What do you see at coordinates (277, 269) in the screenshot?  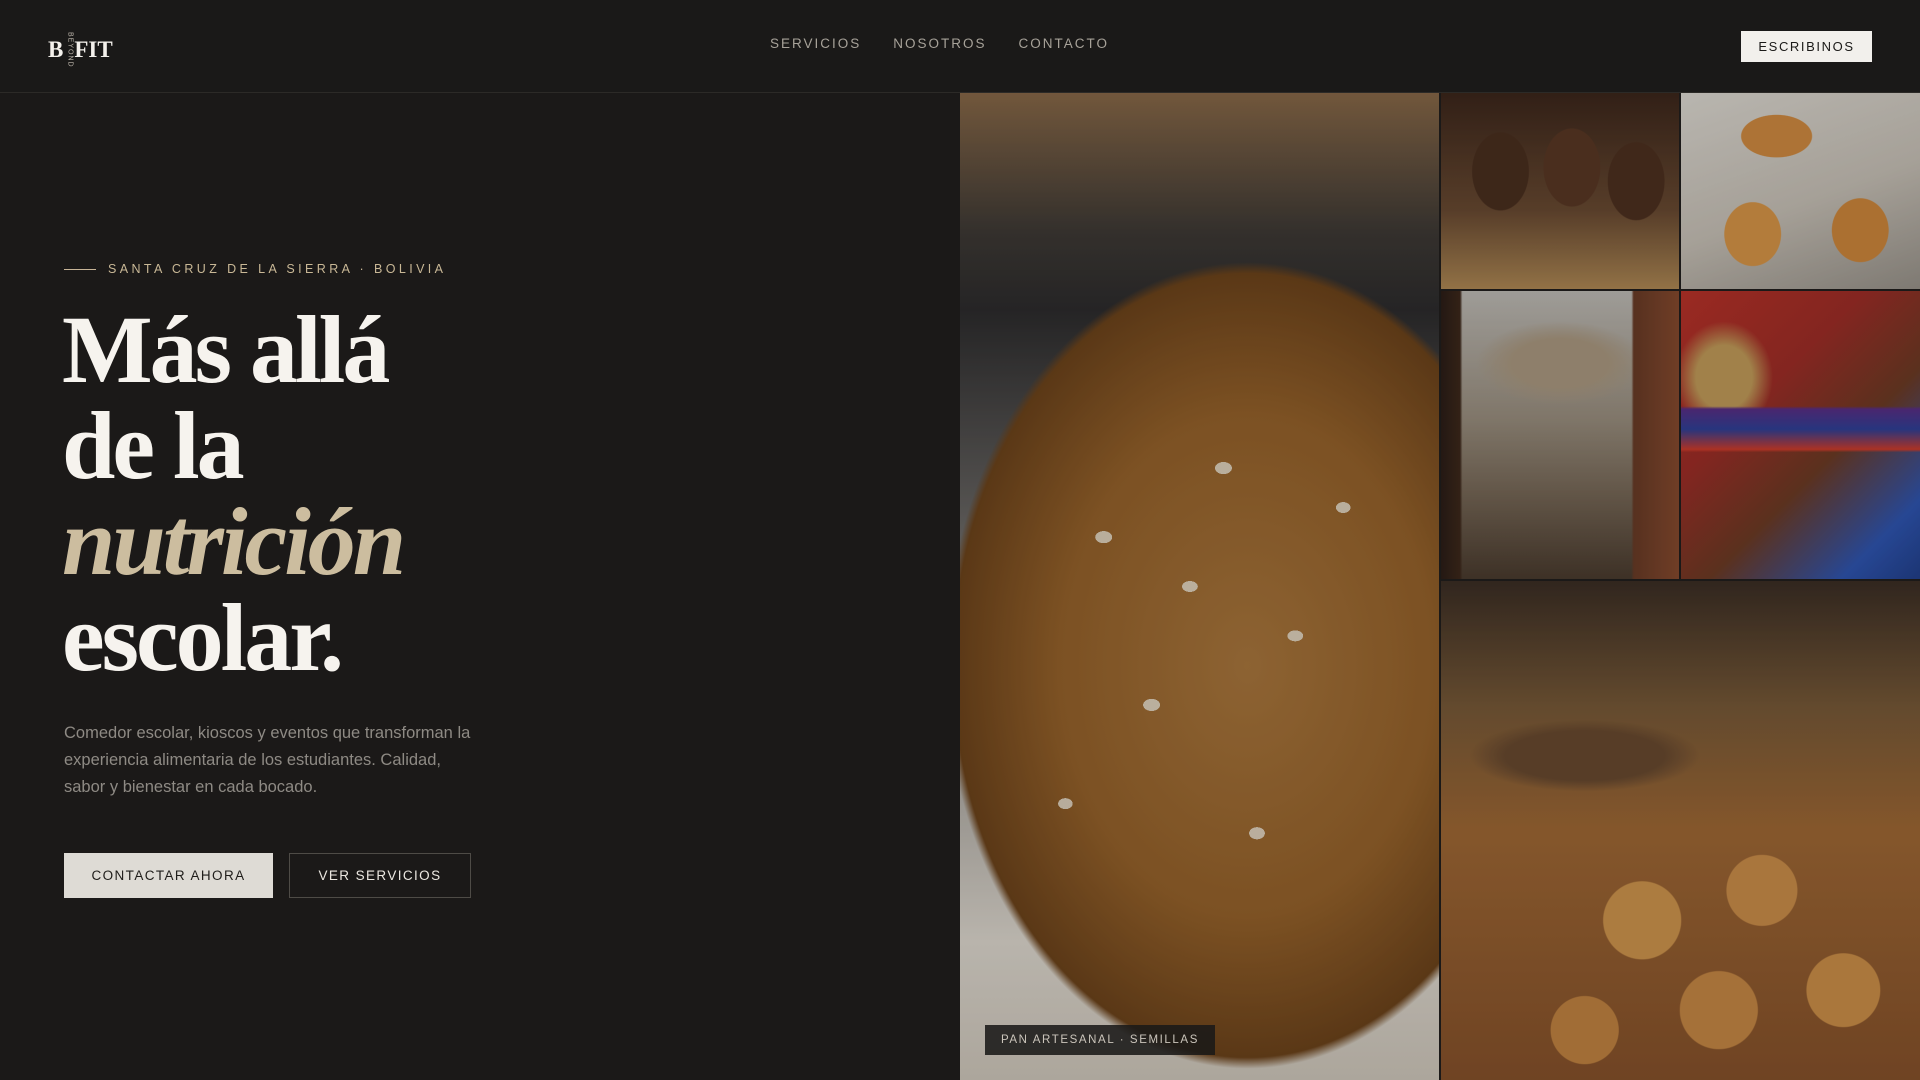 I see `eyebrow-text: SANTA CRUZ DE LA SIERRA · BOLIVIA` at bounding box center [277, 269].